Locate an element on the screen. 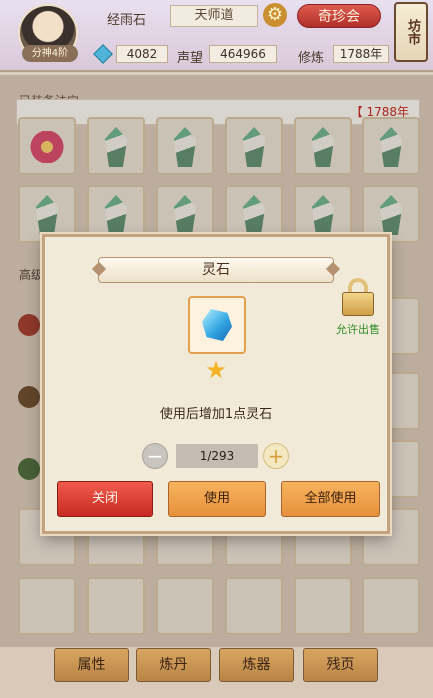  lock-icon is located at coordinates (358, 298).